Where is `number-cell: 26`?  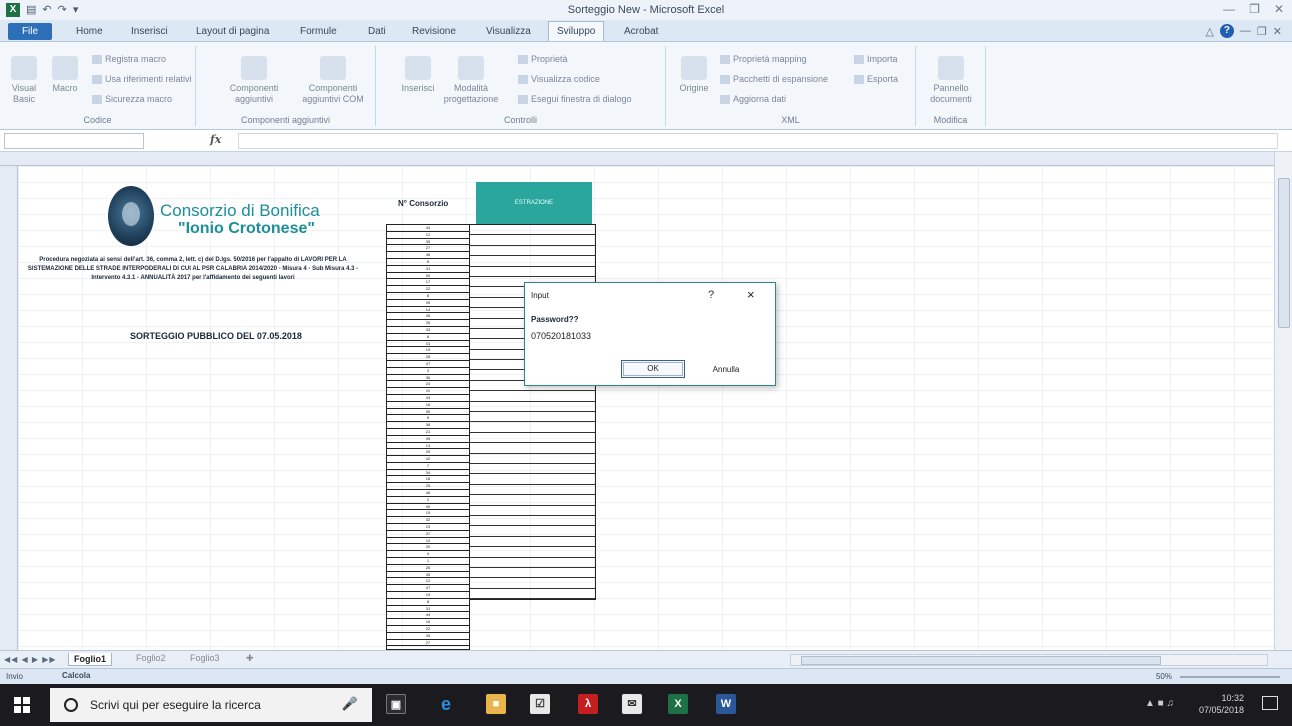 number-cell: 26 is located at coordinates (428, 568).